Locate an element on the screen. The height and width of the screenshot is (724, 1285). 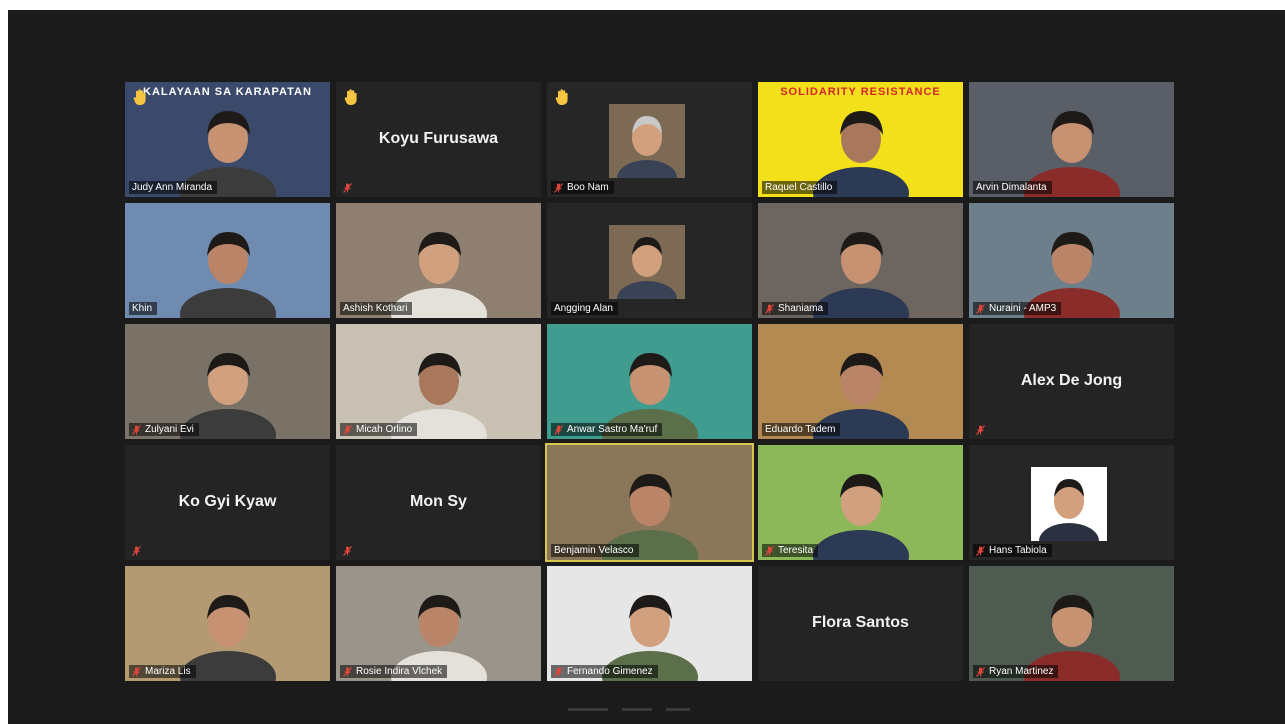
participant-name: Arvin Dimalanta is located at coordinates (1011, 187).